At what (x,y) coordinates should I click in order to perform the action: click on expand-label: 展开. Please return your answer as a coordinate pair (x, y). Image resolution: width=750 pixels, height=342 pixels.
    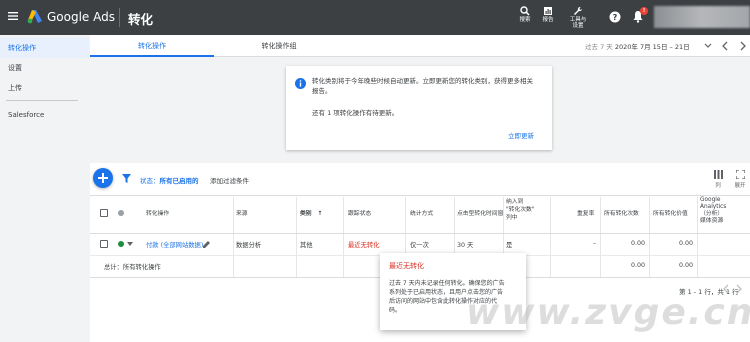
    Looking at the image, I should click on (740, 186).